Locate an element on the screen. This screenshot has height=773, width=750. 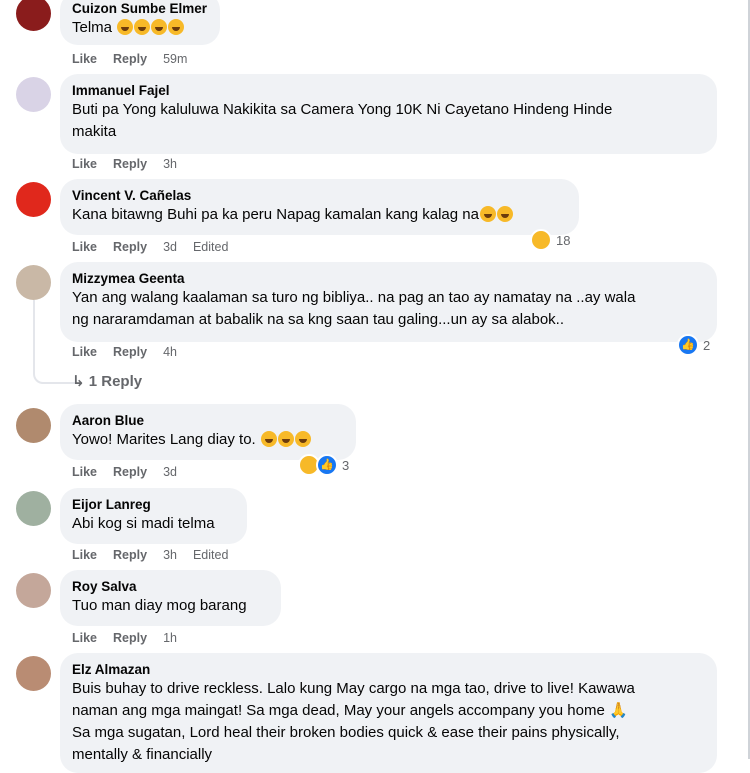
comment-author: Cuizon Sumbe Elmer is located at coordinates (140, 8).